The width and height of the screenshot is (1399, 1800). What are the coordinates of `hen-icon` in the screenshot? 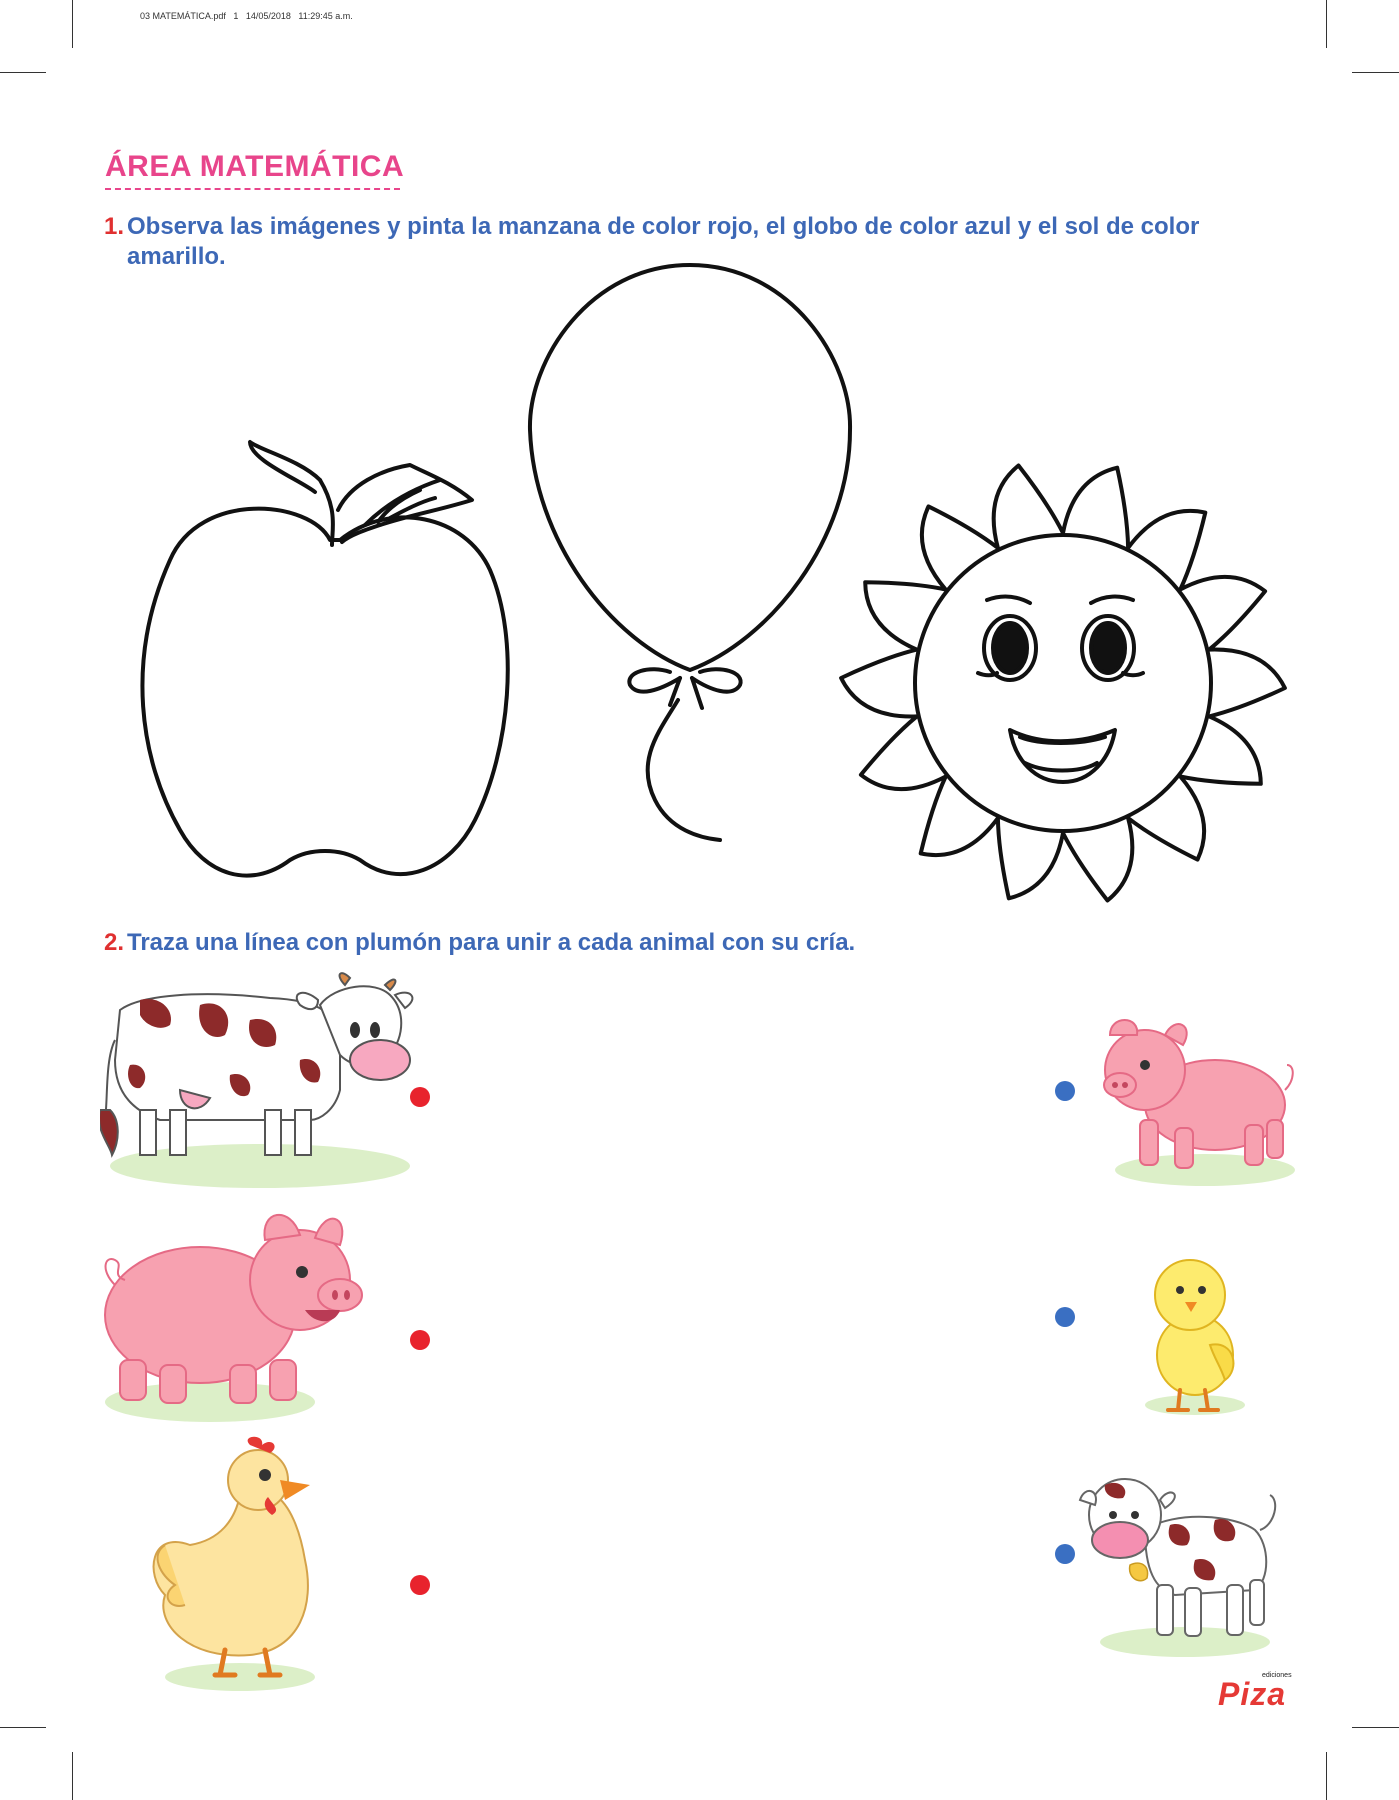 It's located at (235, 1565).